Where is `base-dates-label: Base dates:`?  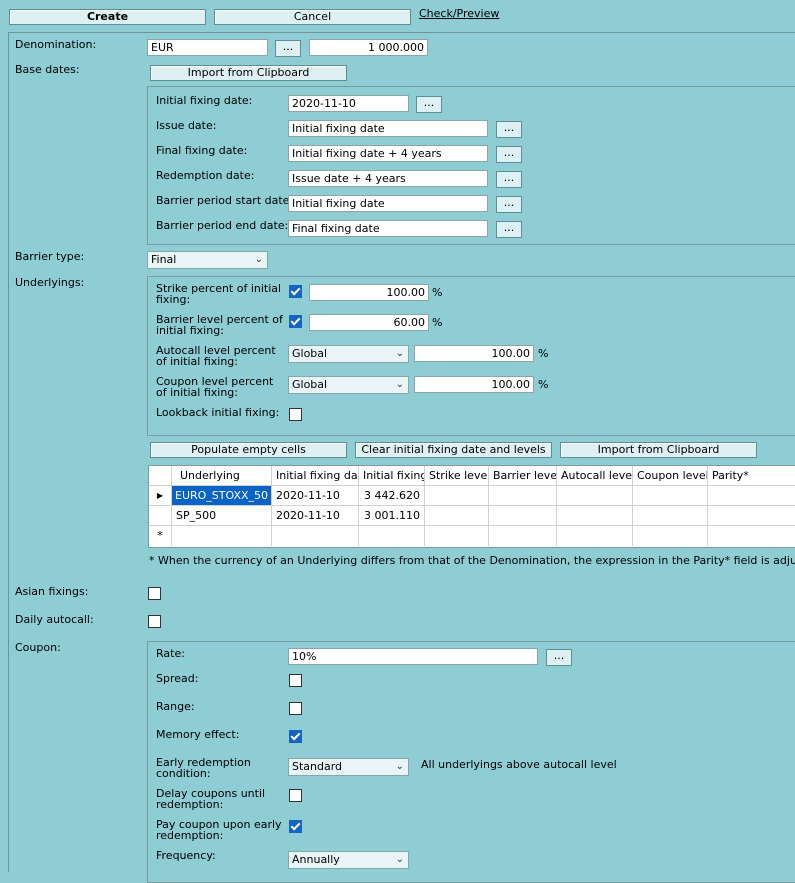
base-dates-label: Base dates: is located at coordinates (47, 69).